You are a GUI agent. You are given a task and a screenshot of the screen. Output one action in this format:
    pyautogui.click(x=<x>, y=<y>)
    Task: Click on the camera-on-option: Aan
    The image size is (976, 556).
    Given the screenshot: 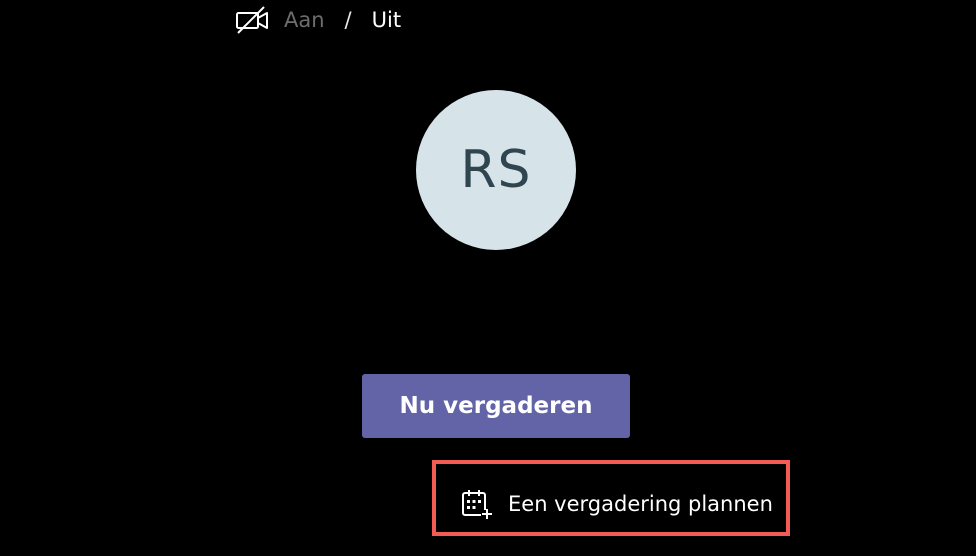 What is the action you would take?
    pyautogui.click(x=304, y=20)
    